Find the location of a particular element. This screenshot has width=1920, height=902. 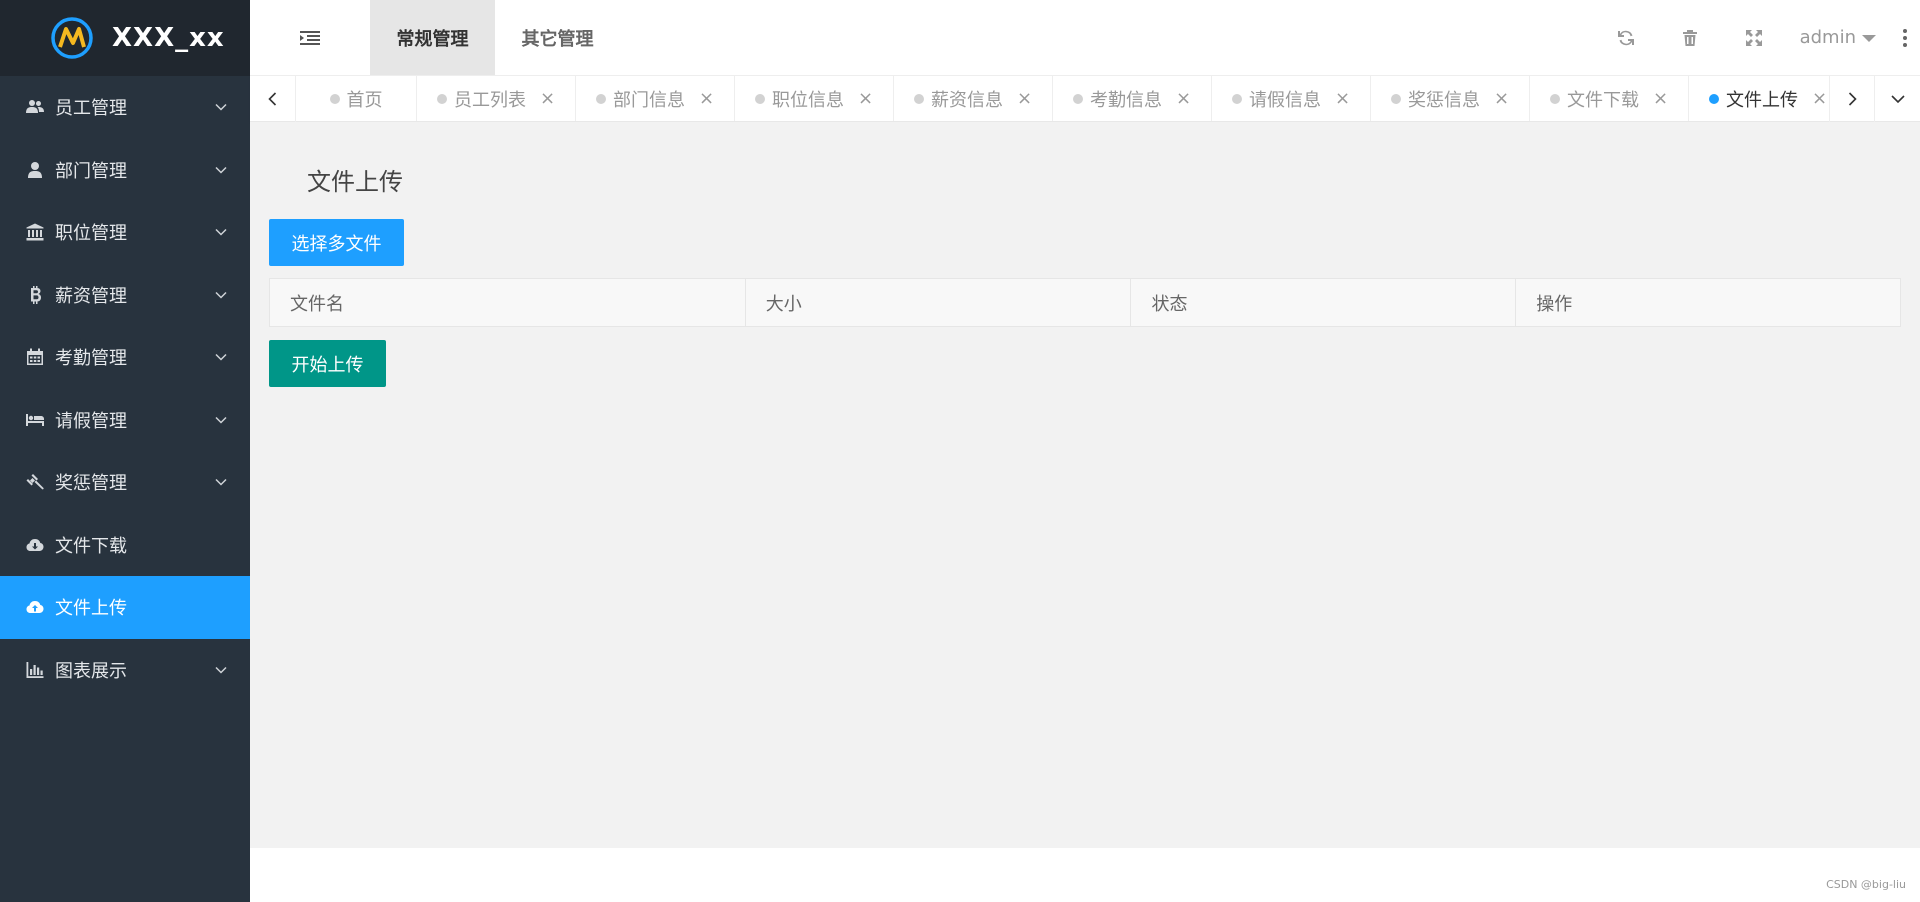

column-header-filename: 文件名 is located at coordinates (507, 302).